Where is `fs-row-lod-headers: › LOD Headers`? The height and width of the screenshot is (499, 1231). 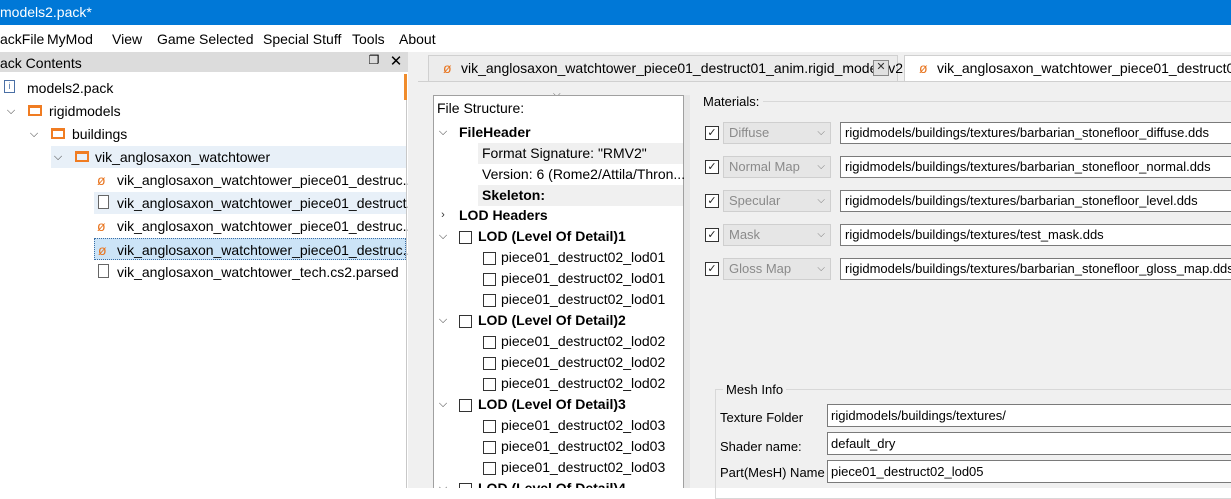 fs-row-lod-headers: › LOD Headers is located at coordinates (560, 215).